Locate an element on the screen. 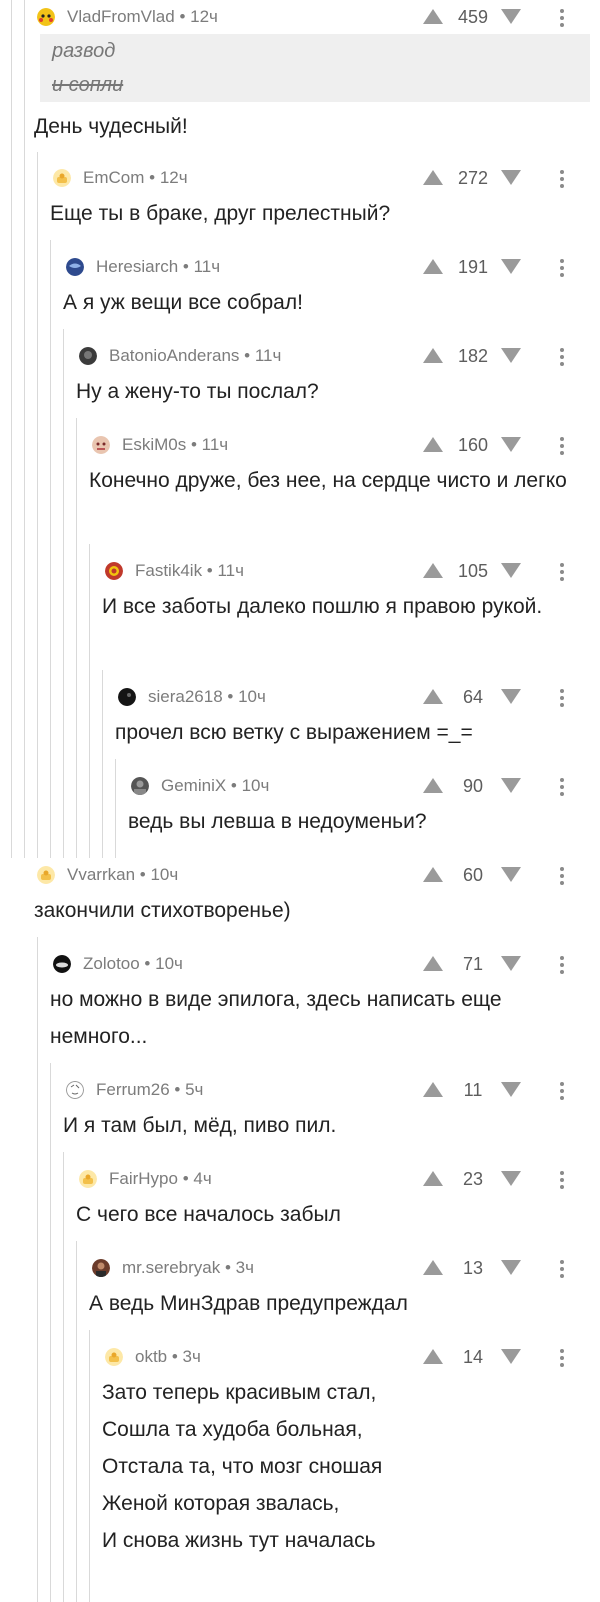 The height and width of the screenshot is (1602, 600). comment-meta: EmCom • 12ч is located at coordinates (135, 178).